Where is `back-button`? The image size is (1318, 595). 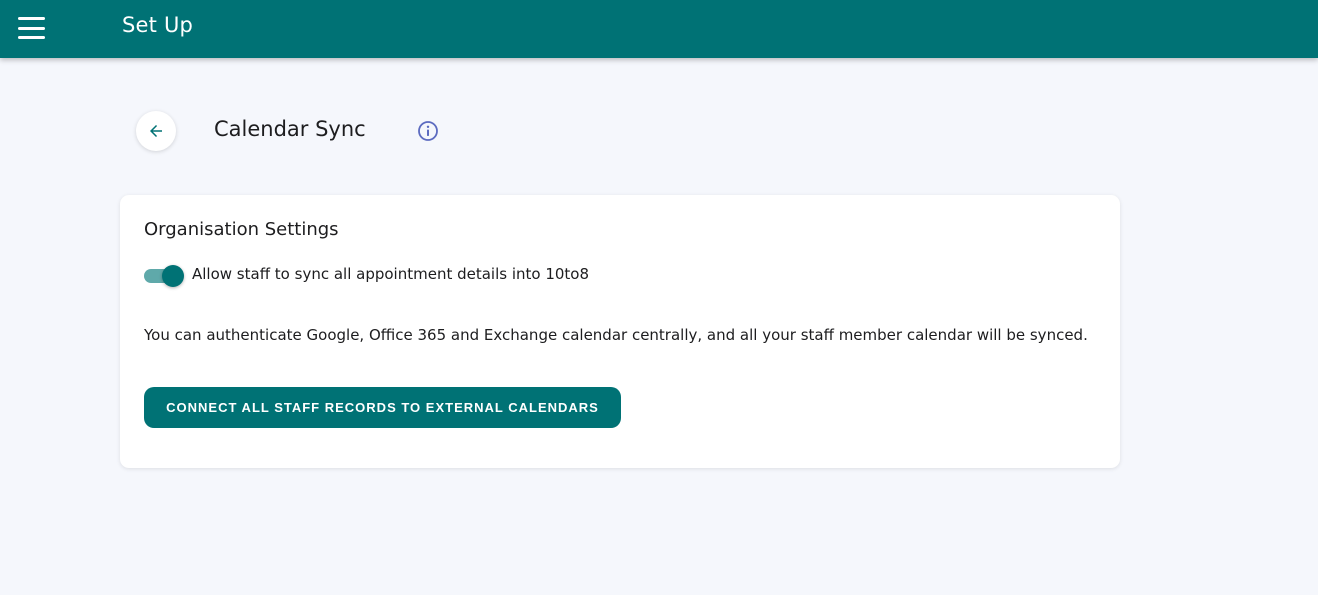 back-button is located at coordinates (156, 131).